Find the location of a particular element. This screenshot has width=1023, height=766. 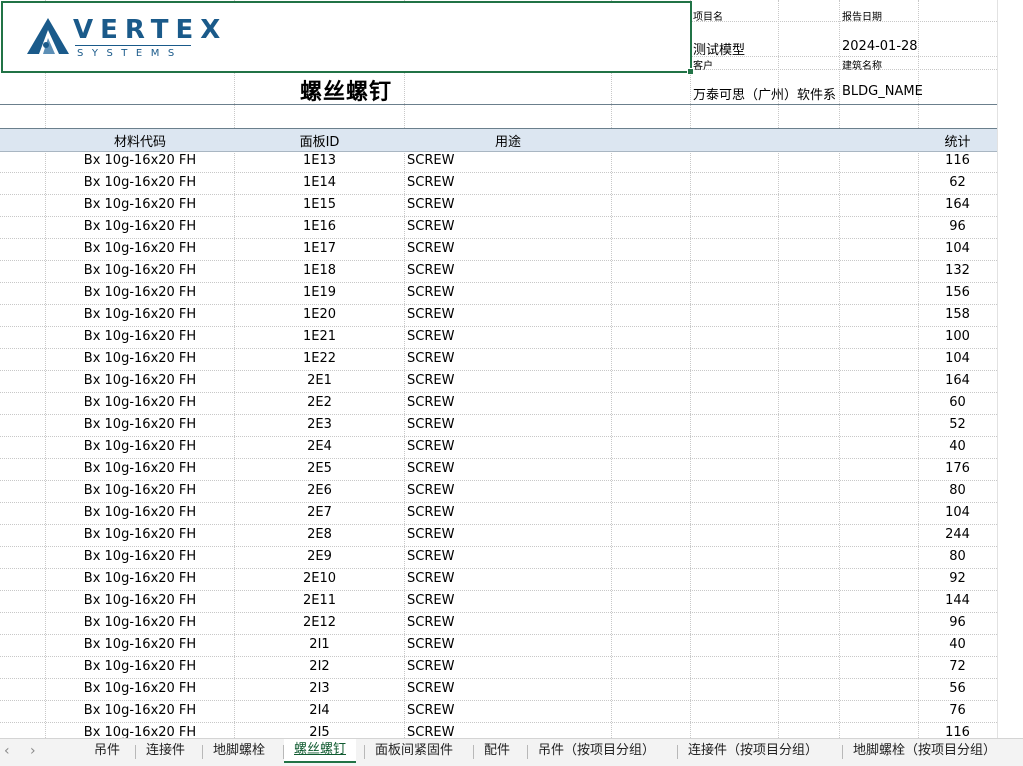

project-value: 测试模型 is located at coordinates (738, 48).